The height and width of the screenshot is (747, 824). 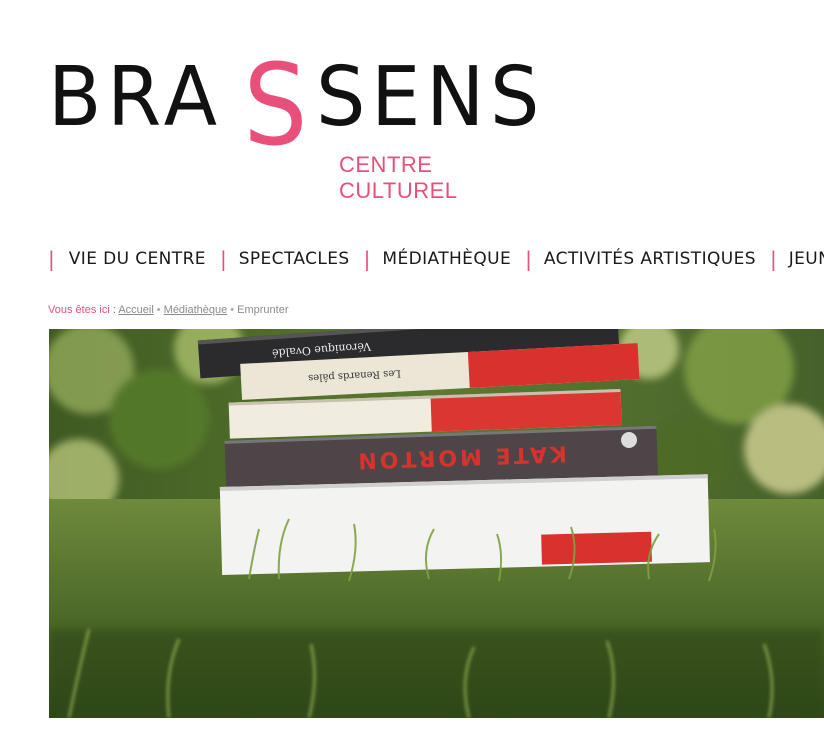 I want to click on nav-item-jeunesse: JEUNE, so click(x=806, y=259).